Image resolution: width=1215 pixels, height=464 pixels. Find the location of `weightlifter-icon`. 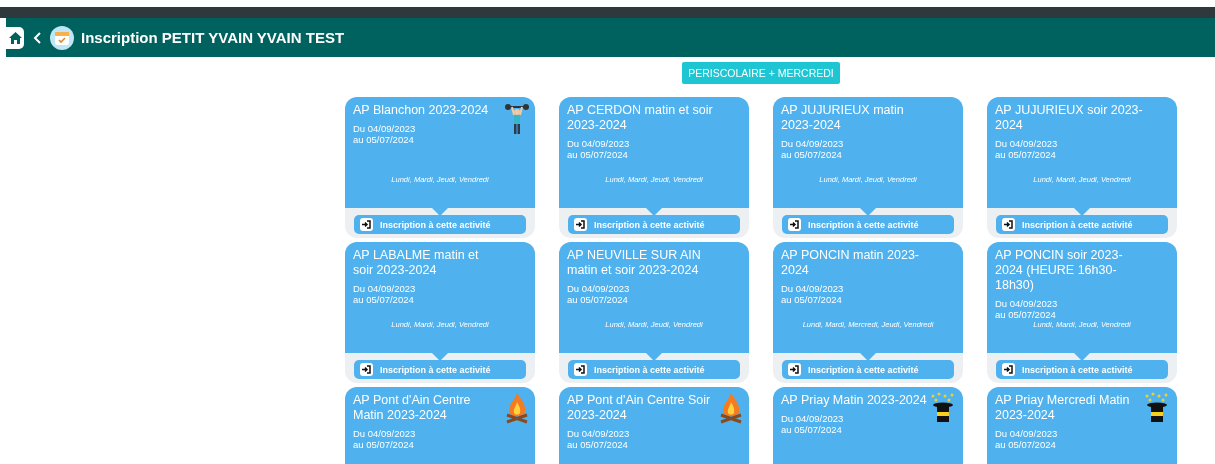

weightlifter-icon is located at coordinates (517, 119).